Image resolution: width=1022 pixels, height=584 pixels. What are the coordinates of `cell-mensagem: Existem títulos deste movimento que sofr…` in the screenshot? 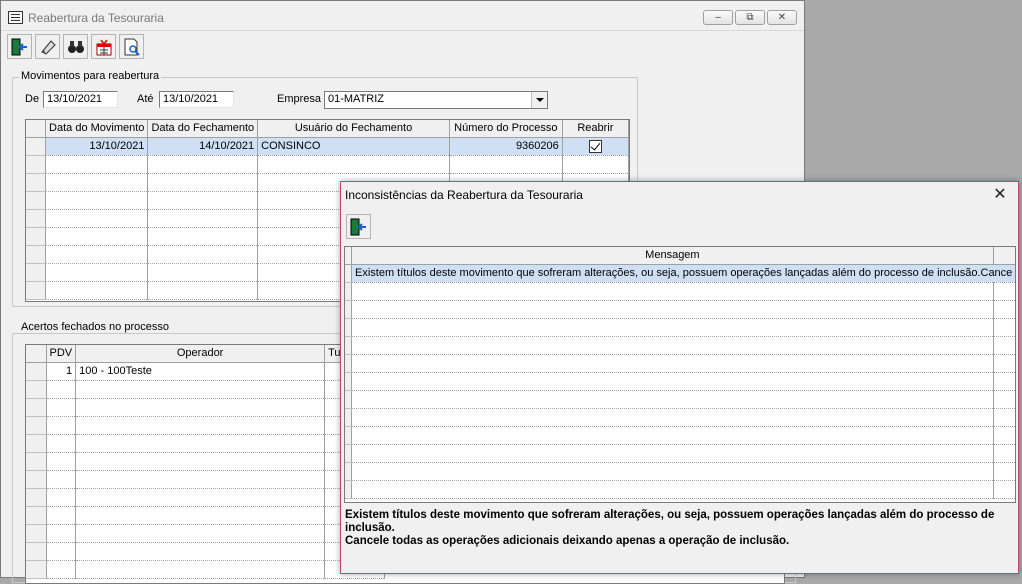 It's located at (683, 273).